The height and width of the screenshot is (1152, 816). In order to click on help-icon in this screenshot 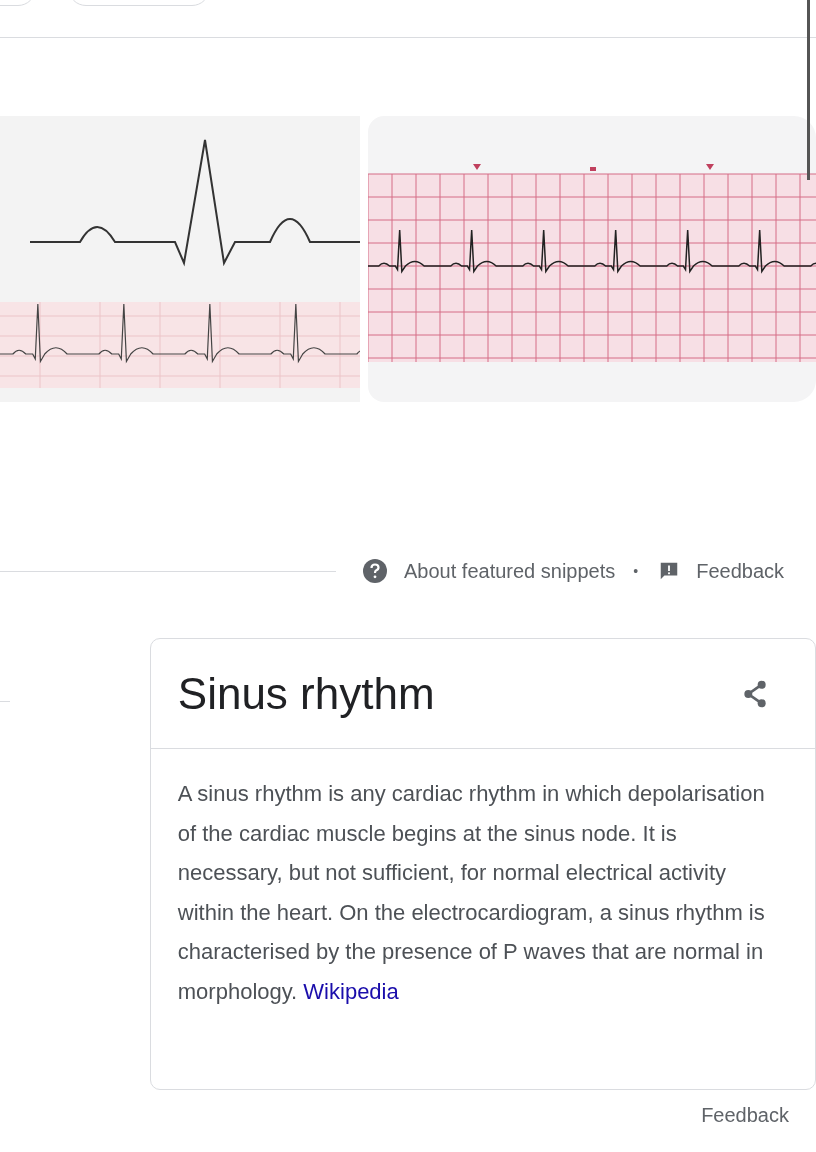, I will do `click(375, 571)`.